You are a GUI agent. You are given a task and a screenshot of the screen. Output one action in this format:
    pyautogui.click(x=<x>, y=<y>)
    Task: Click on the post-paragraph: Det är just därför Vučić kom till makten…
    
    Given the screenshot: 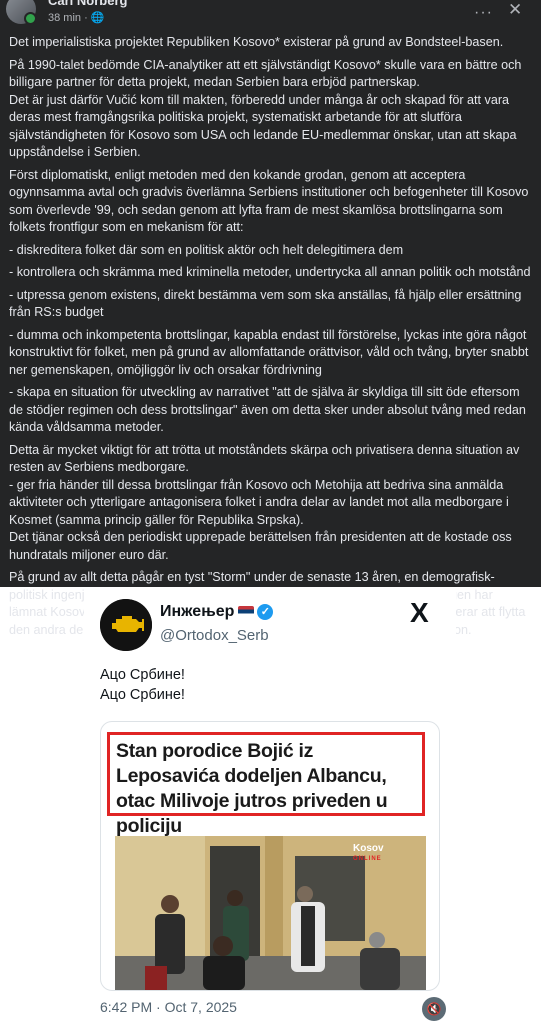 What is the action you would take?
    pyautogui.click(x=263, y=126)
    